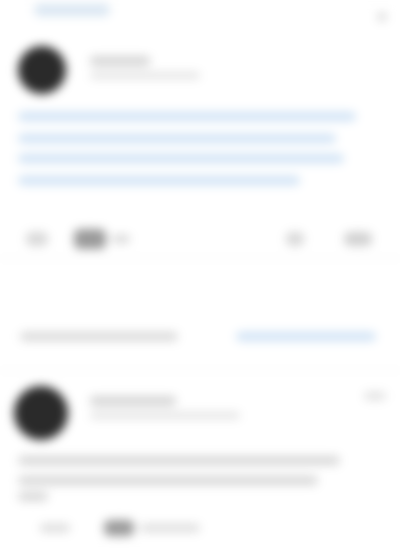  Describe the element at coordinates (99, 336) in the screenshot. I see `comment-input` at that location.